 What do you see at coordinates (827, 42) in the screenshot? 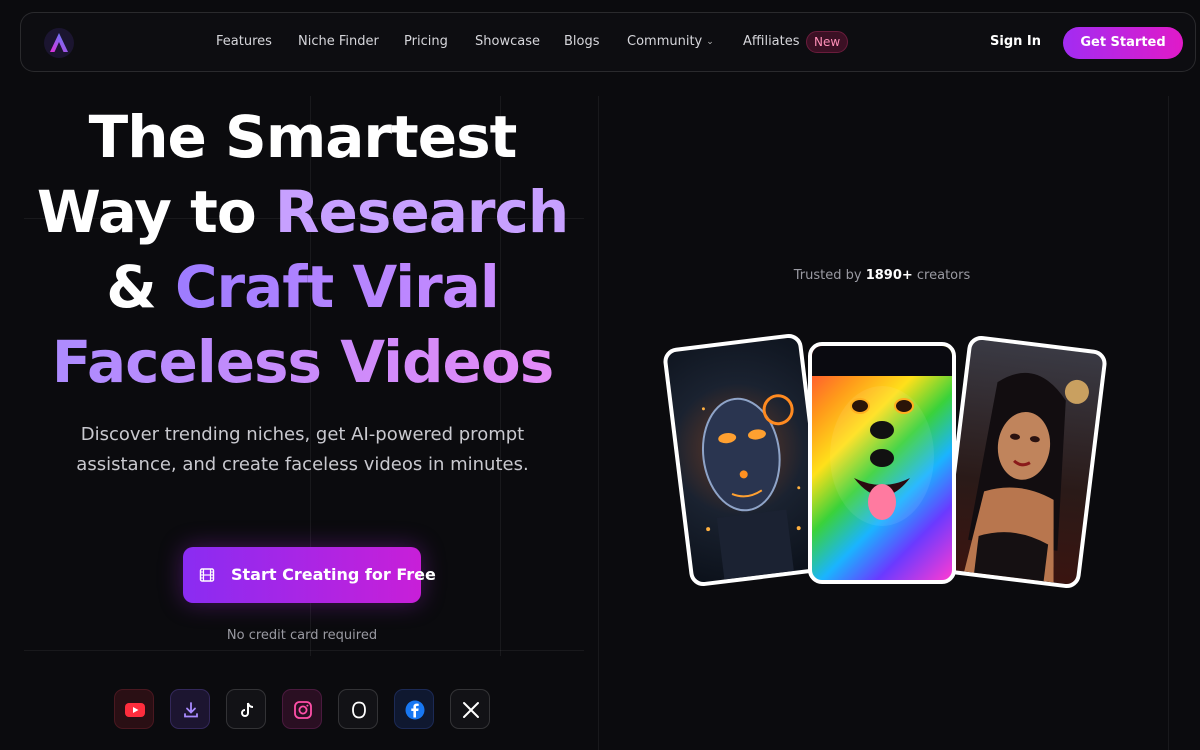
I see `new-badge: New` at bounding box center [827, 42].